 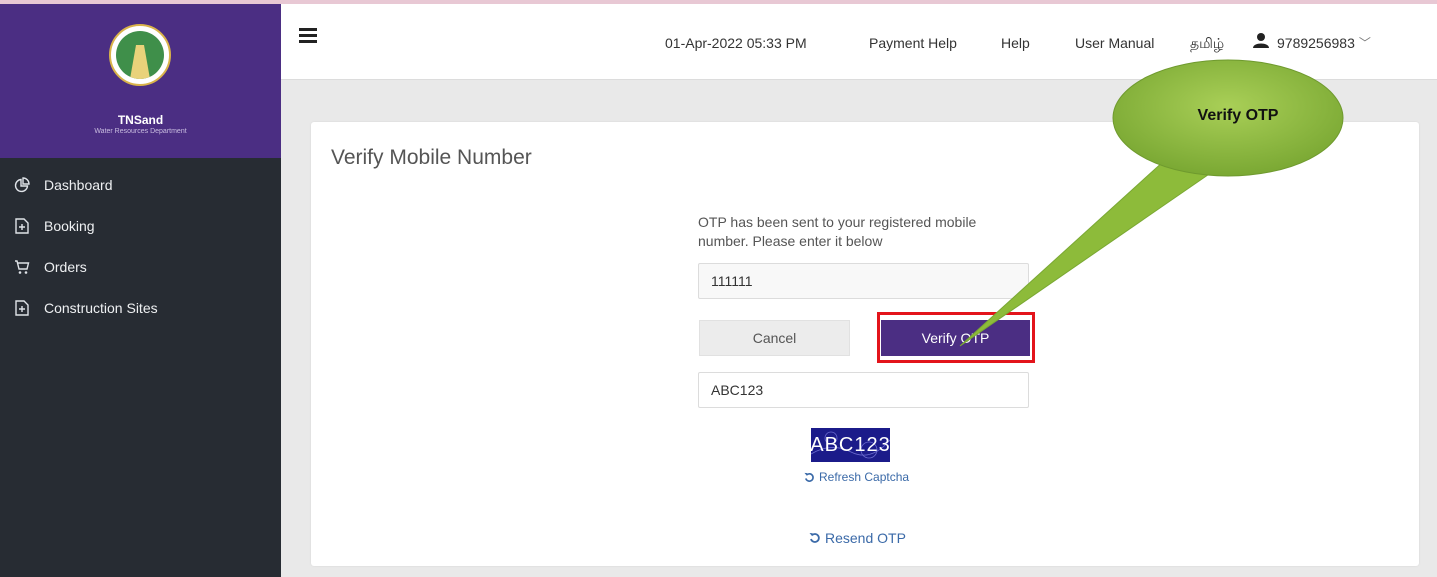 I want to click on brand-subtitle: Water Resources Department, so click(x=140, y=131).